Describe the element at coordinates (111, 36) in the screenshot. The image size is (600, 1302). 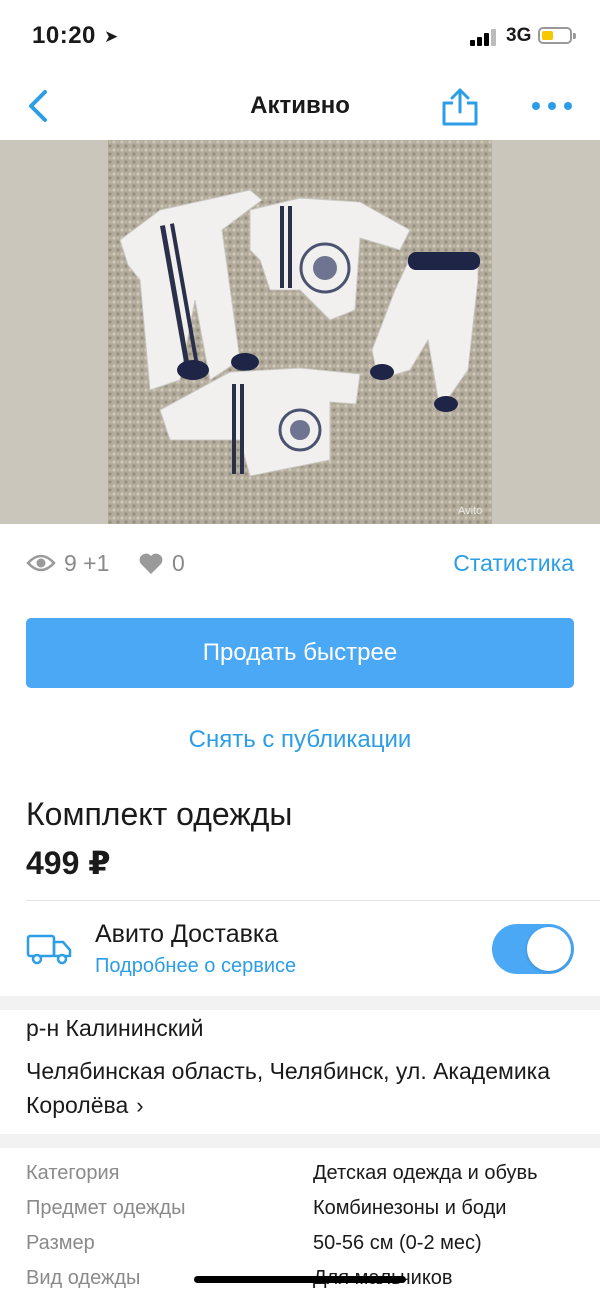
I see `location-arrow-icon: ➤` at that location.